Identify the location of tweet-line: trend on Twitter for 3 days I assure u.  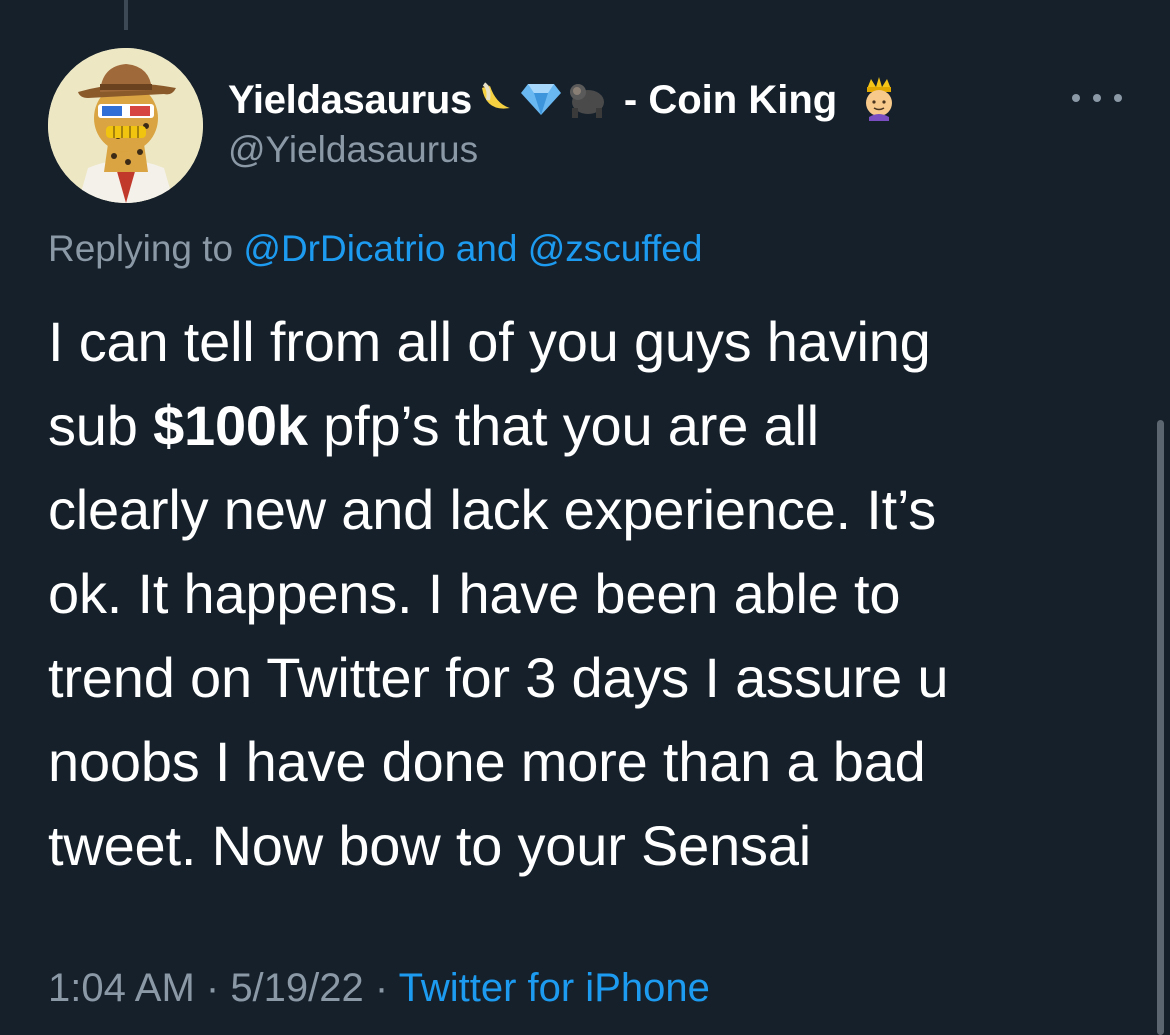
(498, 677).